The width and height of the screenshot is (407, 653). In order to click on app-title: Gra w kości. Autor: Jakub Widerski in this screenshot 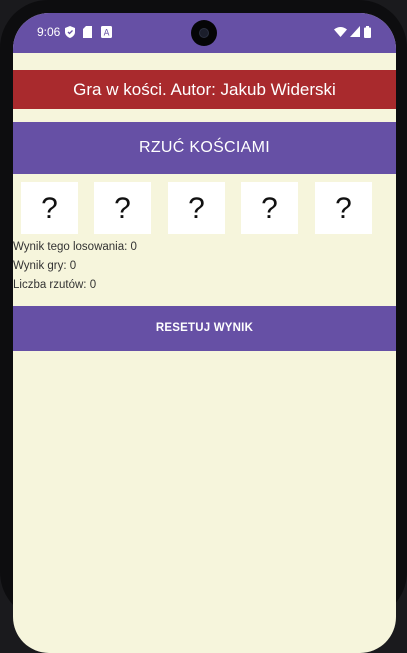, I will do `click(204, 89)`.